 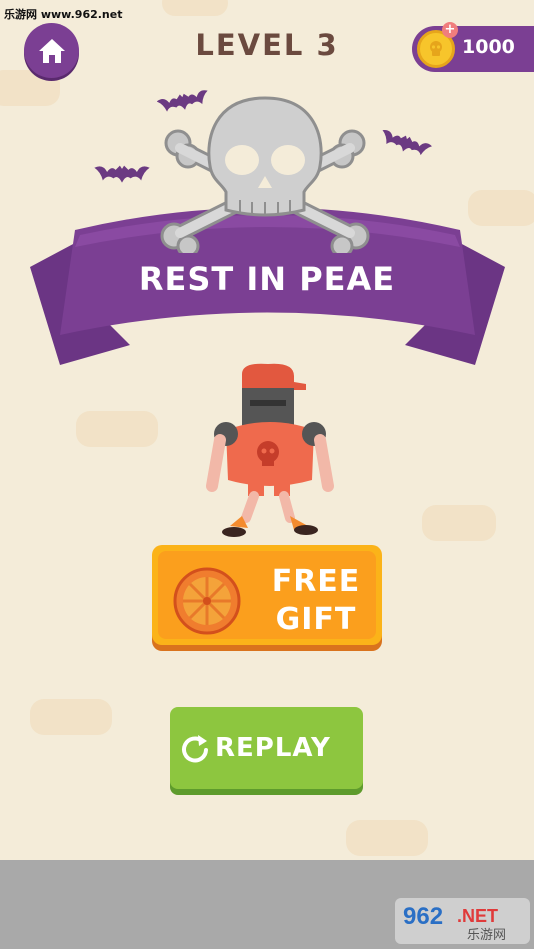 What do you see at coordinates (195, 749) in the screenshot?
I see `replay-icon` at bounding box center [195, 749].